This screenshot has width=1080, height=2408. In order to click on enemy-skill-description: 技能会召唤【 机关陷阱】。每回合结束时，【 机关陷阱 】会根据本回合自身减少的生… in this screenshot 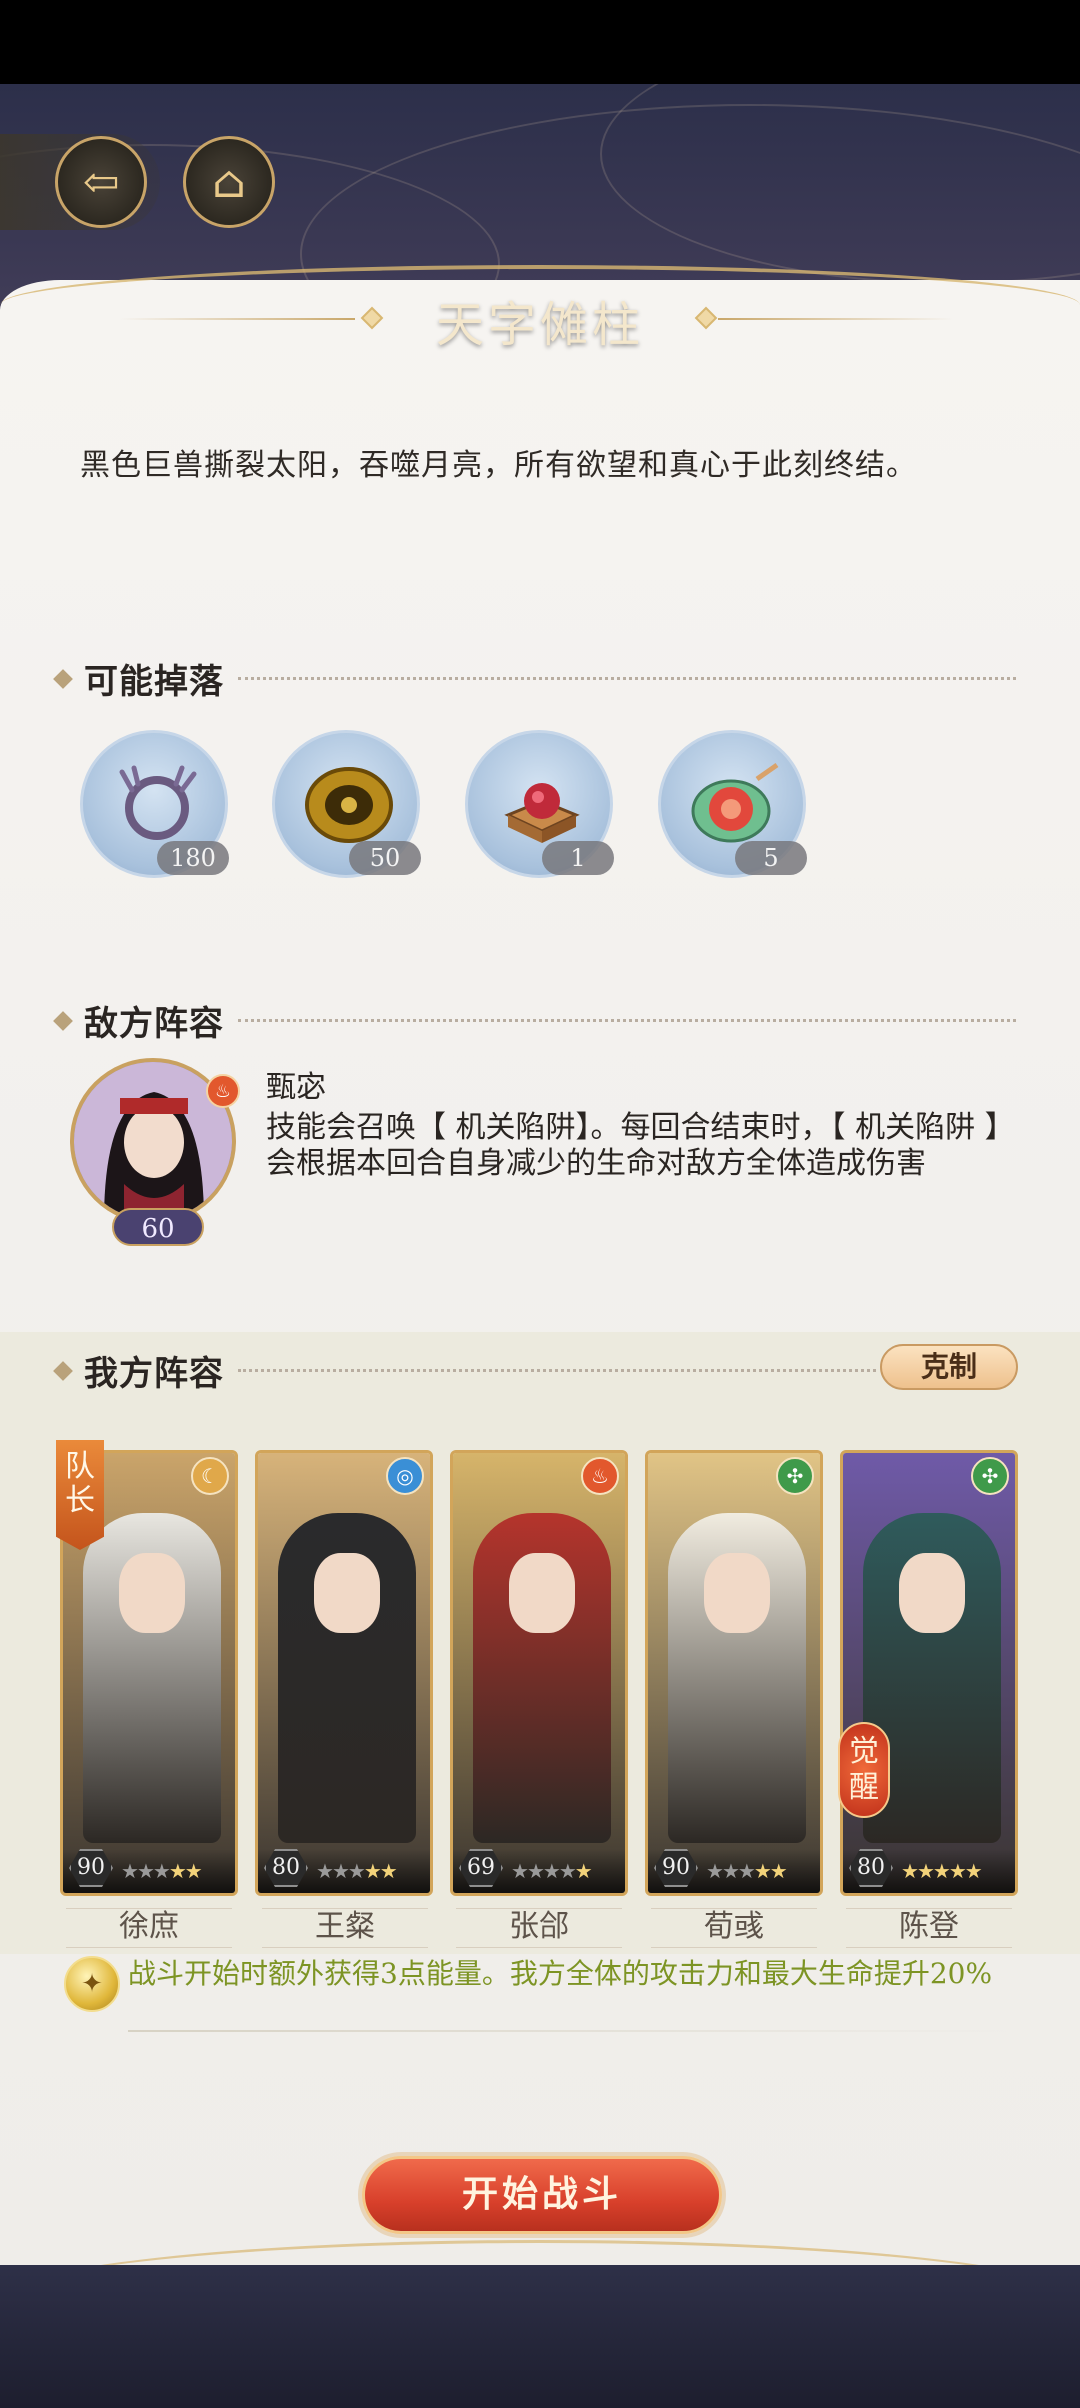, I will do `click(633, 1145)`.